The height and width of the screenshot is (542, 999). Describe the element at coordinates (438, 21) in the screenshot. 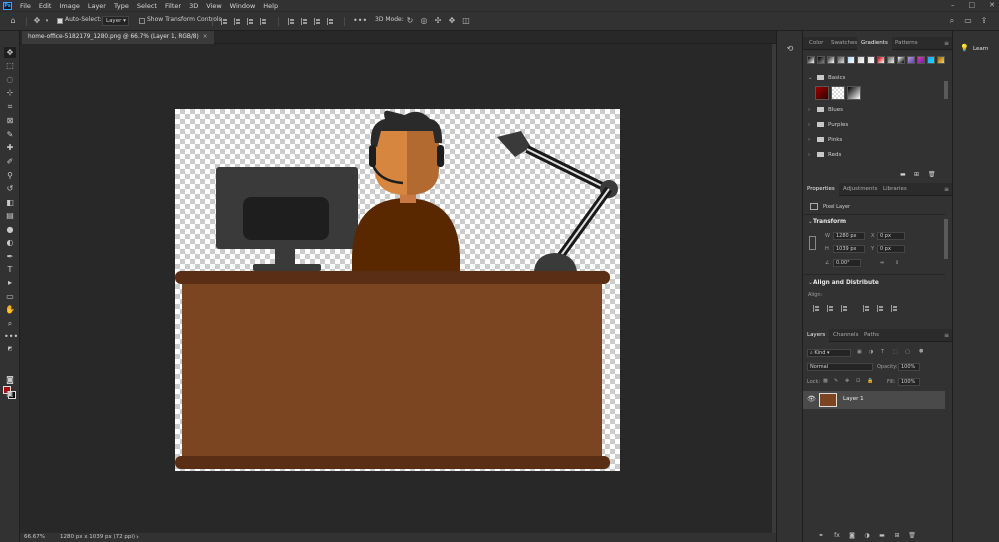

I see `3d-drag-icon: ✣` at that location.